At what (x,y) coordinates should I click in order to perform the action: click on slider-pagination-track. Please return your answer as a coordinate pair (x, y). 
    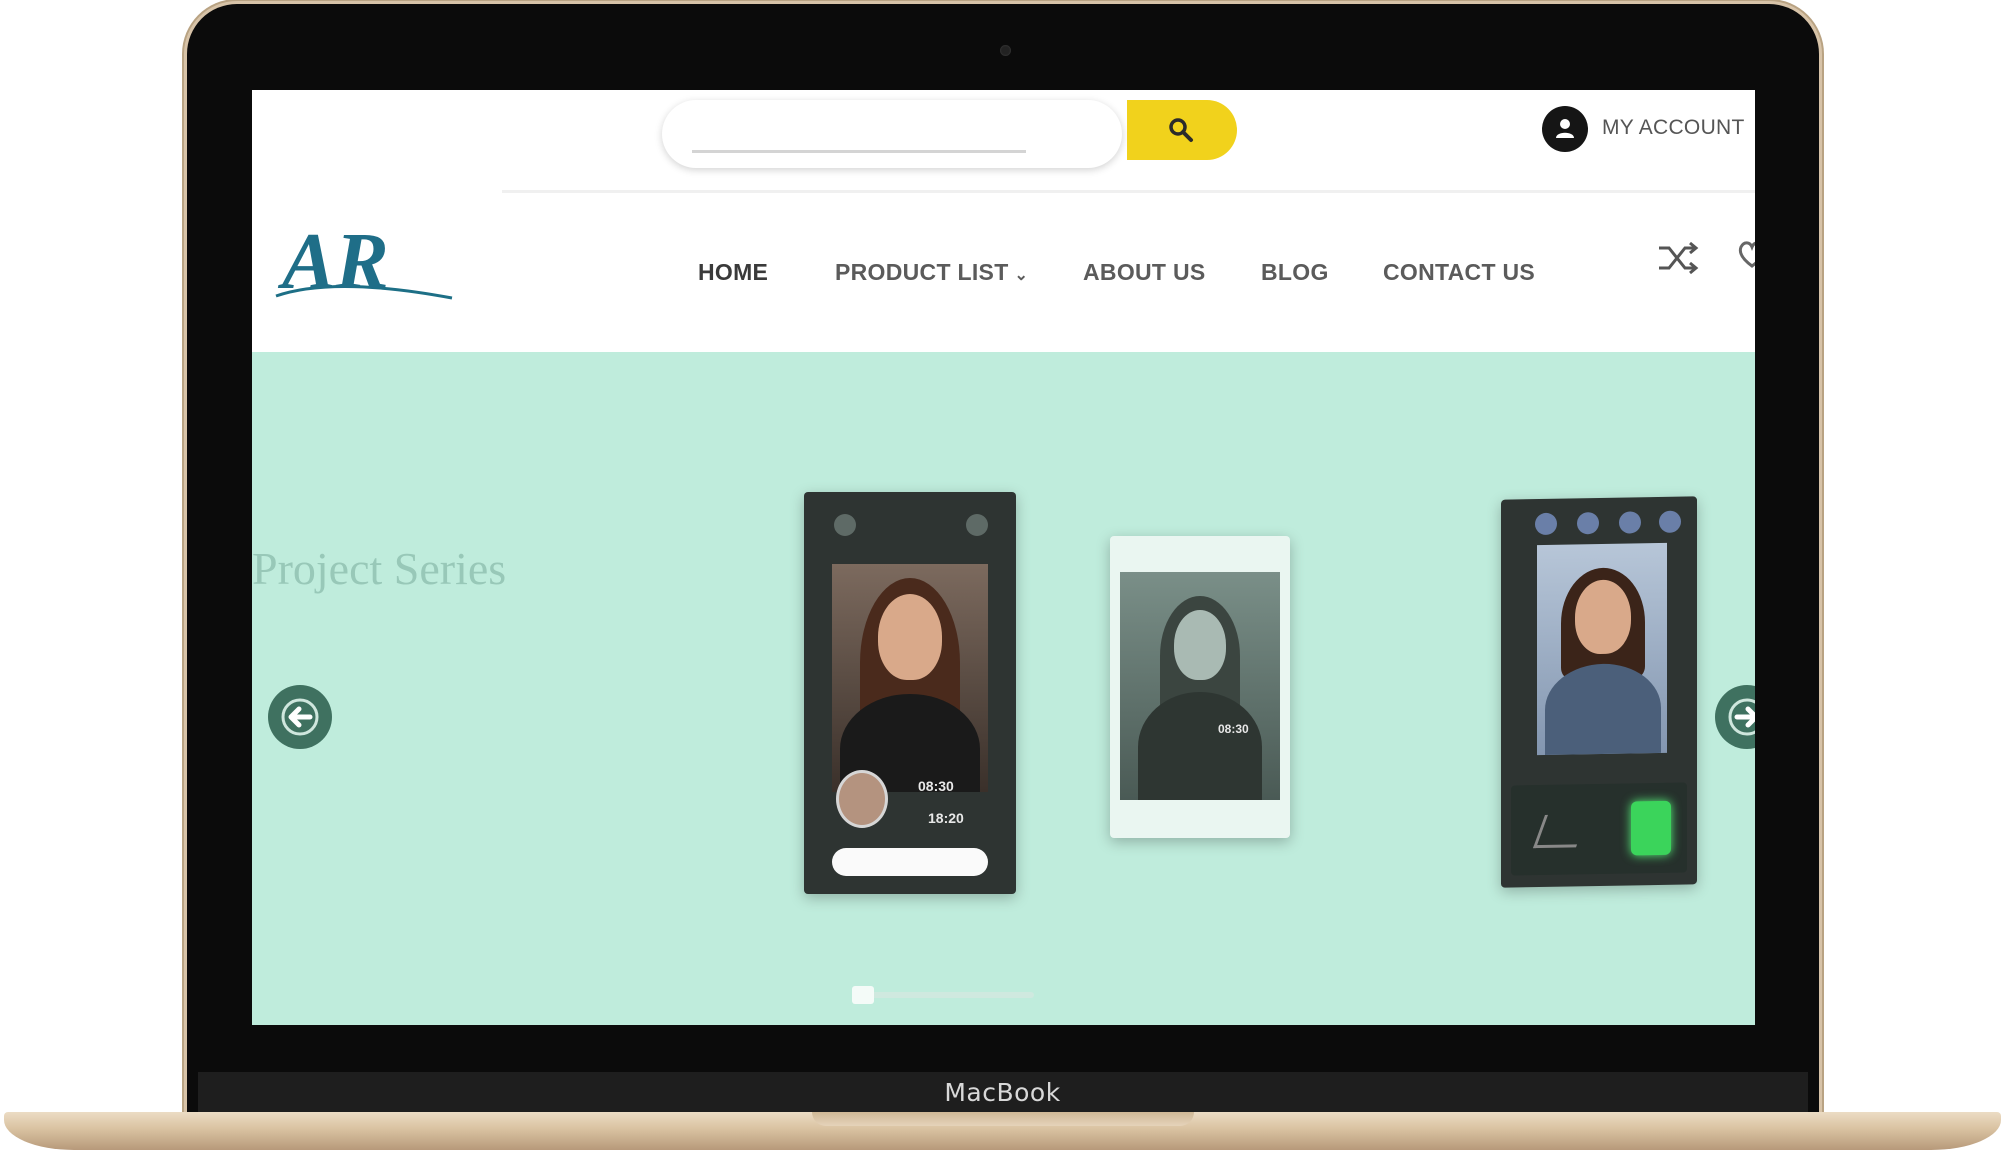
    Looking at the image, I should click on (944, 995).